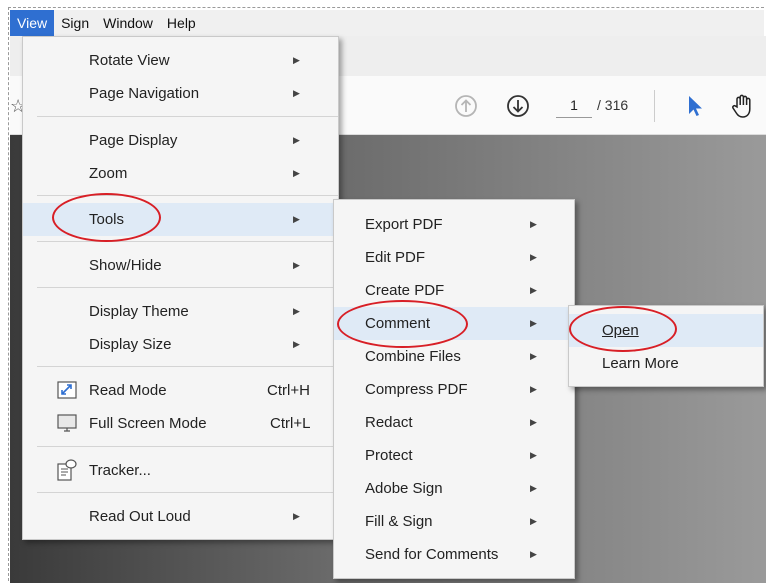  I want to click on menu-item-label: Combine Files, so click(413, 356).